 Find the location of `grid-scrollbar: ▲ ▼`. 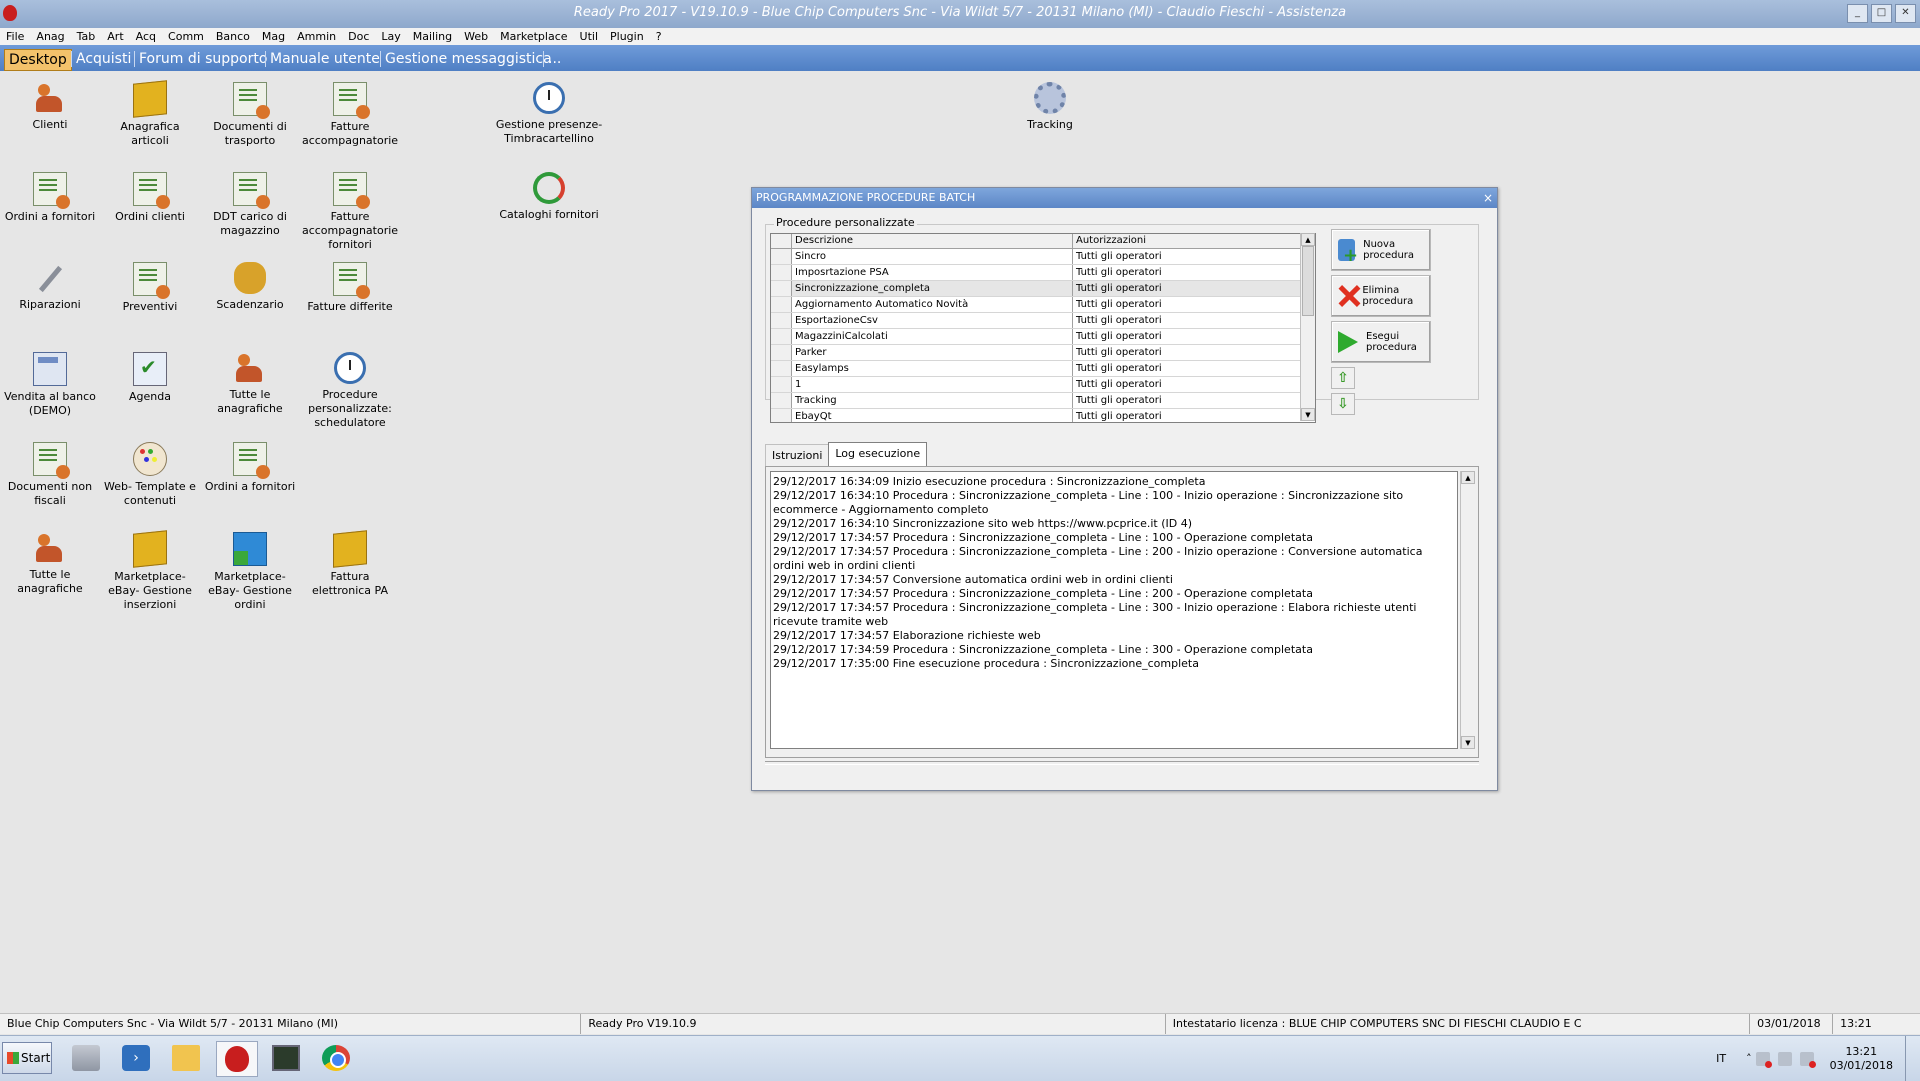

grid-scrollbar: ▲ ▼ is located at coordinates (1307, 327).